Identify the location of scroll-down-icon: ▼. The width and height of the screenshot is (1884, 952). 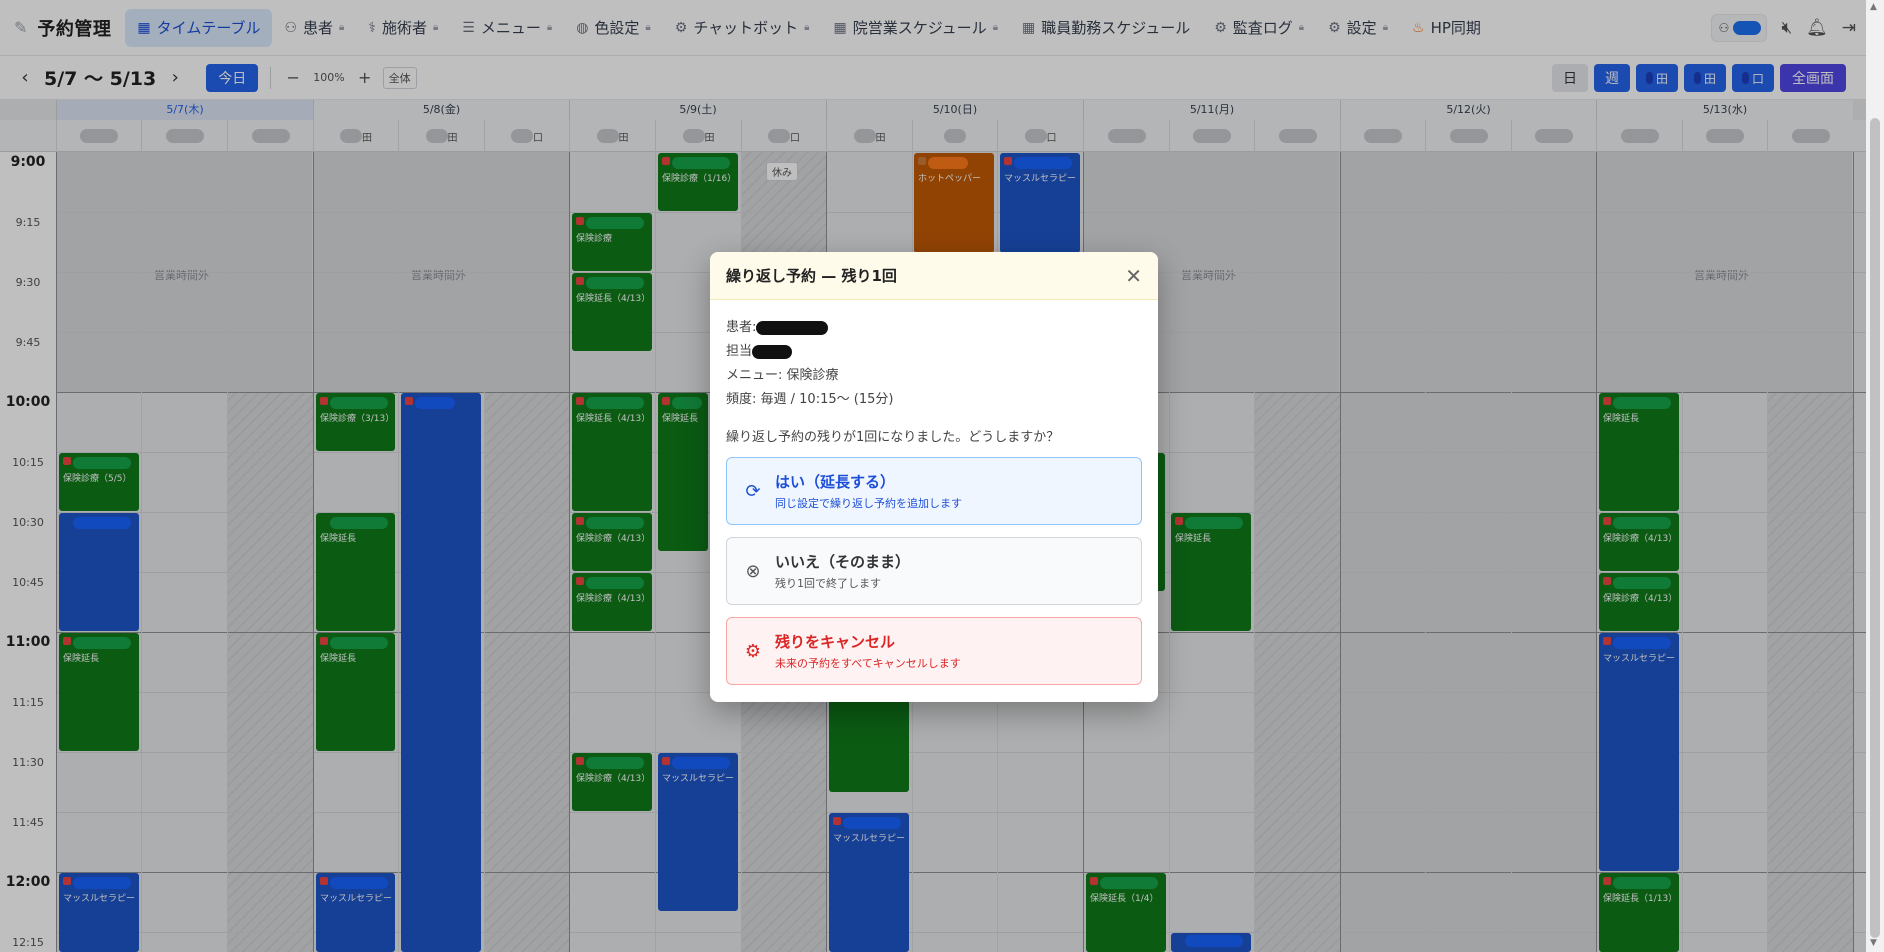
(1873, 943).